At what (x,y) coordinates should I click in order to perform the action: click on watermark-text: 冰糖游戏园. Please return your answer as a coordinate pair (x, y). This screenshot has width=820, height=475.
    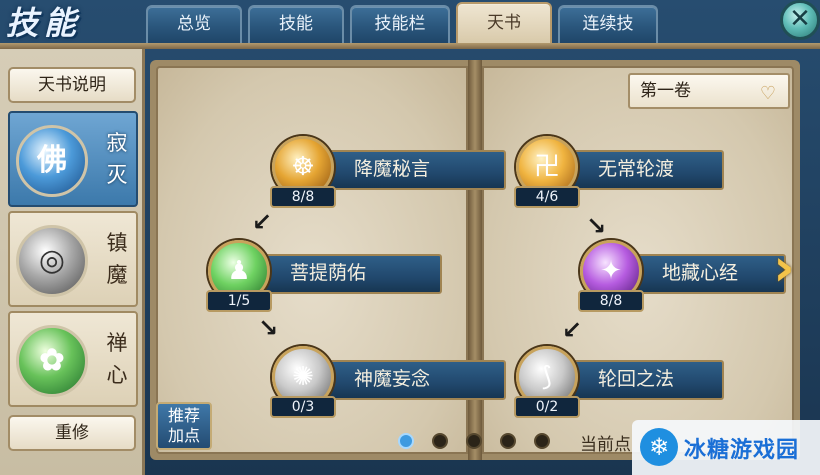
    Looking at the image, I should click on (742, 450).